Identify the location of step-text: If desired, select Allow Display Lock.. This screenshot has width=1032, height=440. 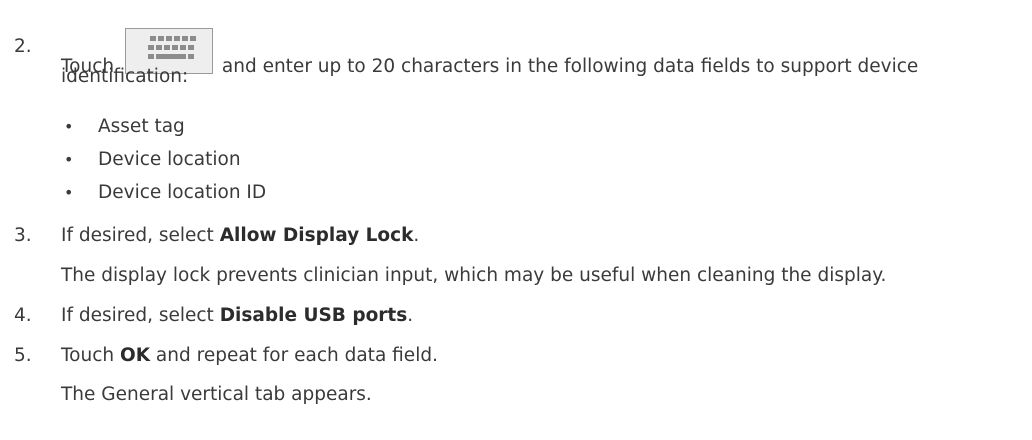
(542, 236).